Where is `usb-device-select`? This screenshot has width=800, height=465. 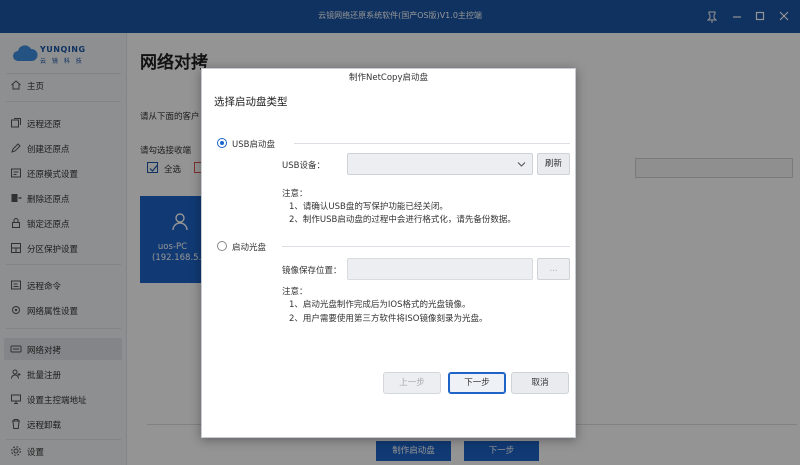
usb-device-select is located at coordinates (440, 164).